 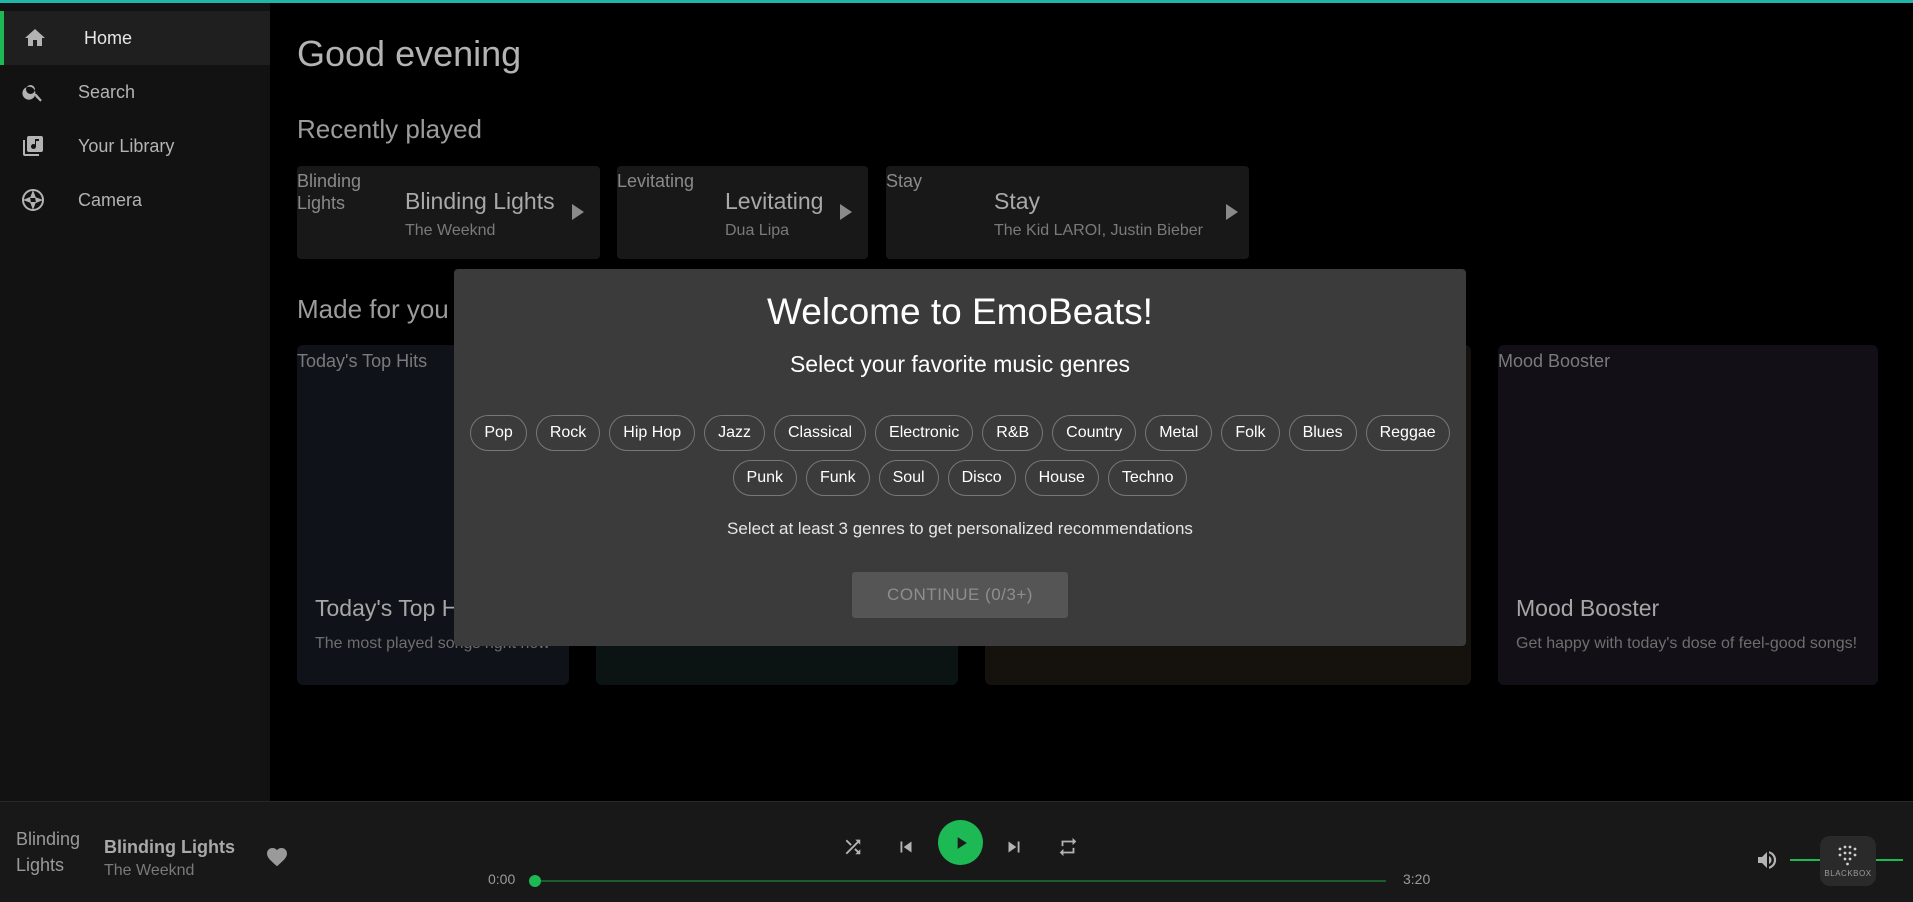 I want to click on blackbox-badge: BLACKBOX, so click(x=1848, y=861).